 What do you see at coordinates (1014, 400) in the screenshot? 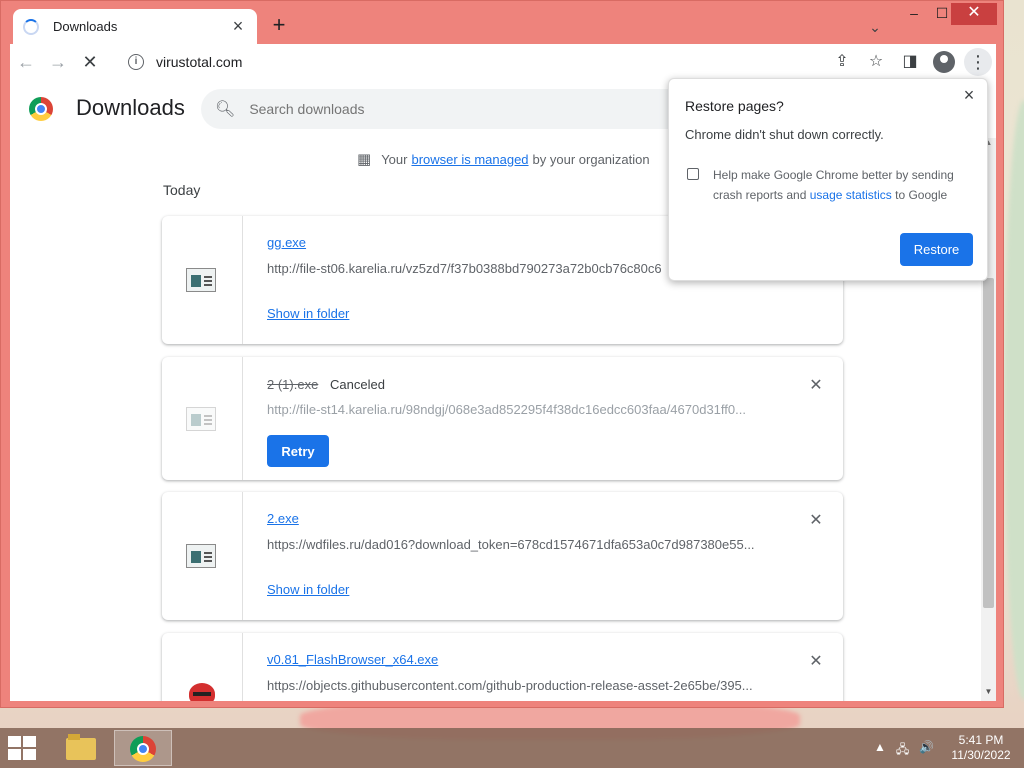
I see `desktop-wallpaper-accent` at bounding box center [1014, 400].